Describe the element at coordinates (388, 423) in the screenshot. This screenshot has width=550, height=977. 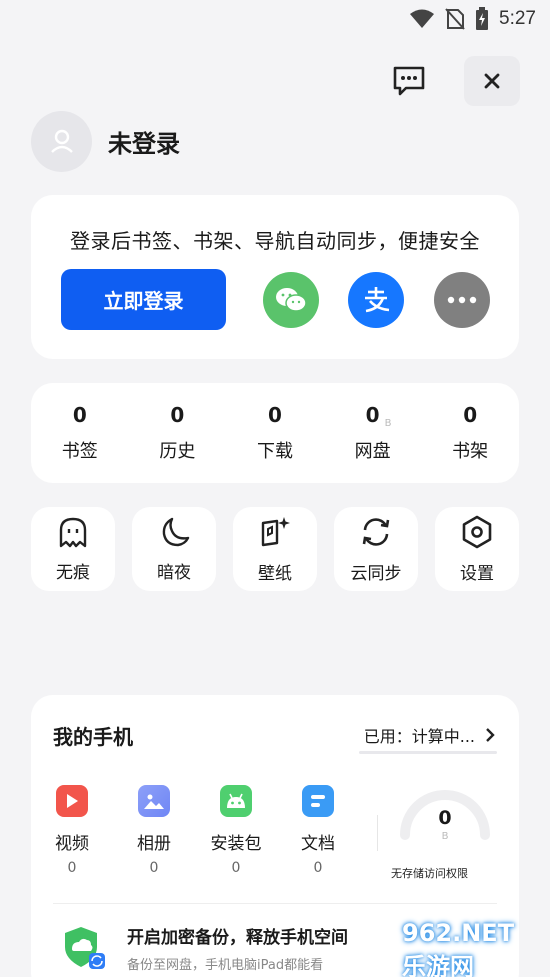
I see `stat-unit: B` at that location.